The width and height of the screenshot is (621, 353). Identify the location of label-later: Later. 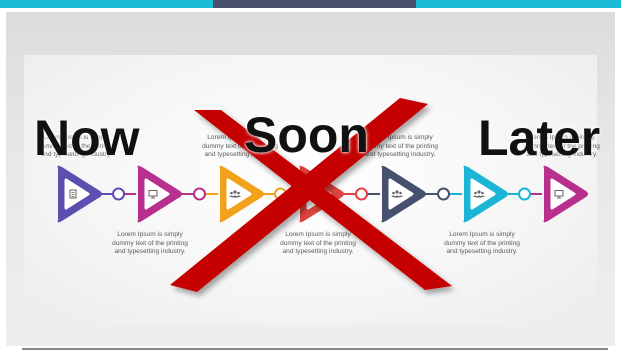
(539, 138).